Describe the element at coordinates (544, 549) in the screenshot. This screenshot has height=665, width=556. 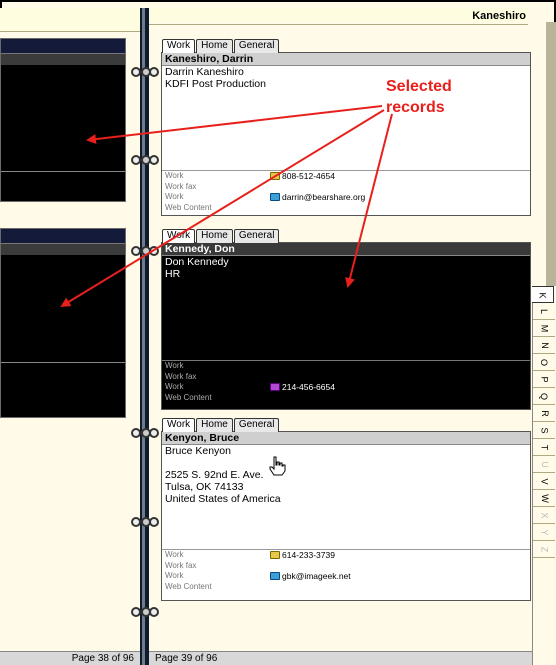
I see `alpha-tab-z: Z` at that location.